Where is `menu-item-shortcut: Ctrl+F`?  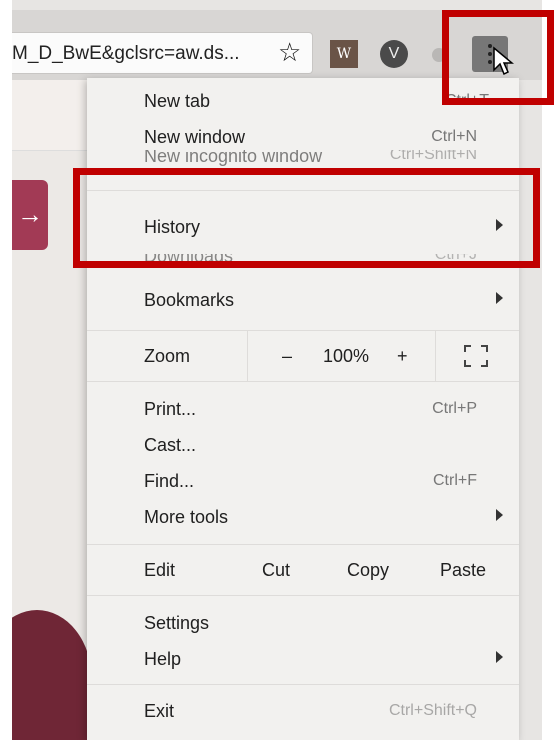 menu-item-shortcut: Ctrl+F is located at coordinates (455, 480).